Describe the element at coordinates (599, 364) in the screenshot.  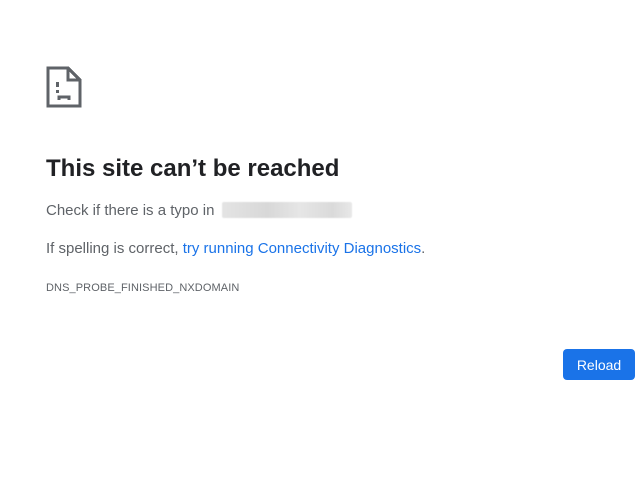
I see `reload-button: Reload` at that location.